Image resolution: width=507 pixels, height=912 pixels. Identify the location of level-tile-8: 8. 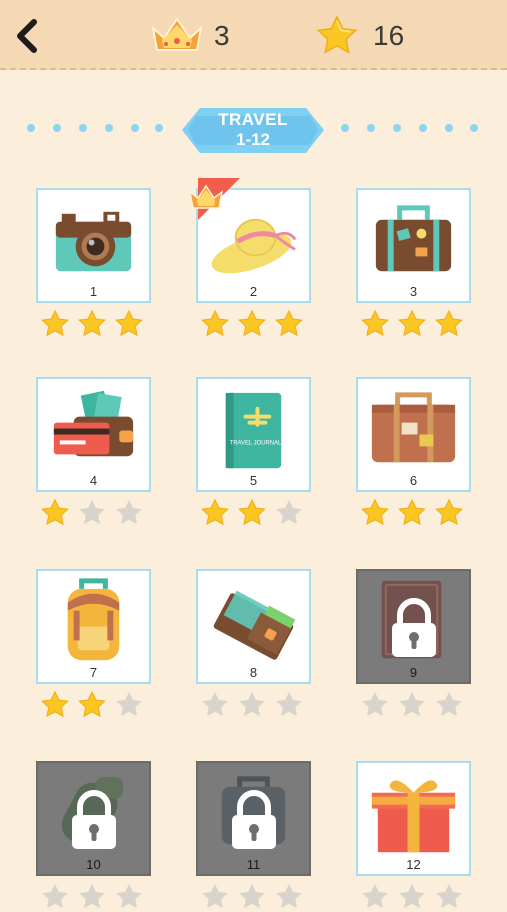
(253, 626).